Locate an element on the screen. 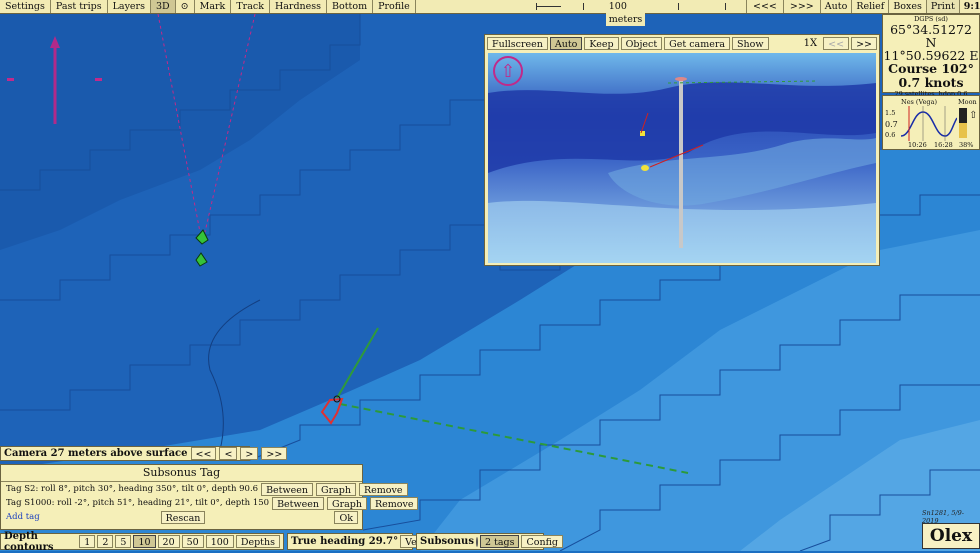  status-dot-icon is located at coordinates (476, 541).